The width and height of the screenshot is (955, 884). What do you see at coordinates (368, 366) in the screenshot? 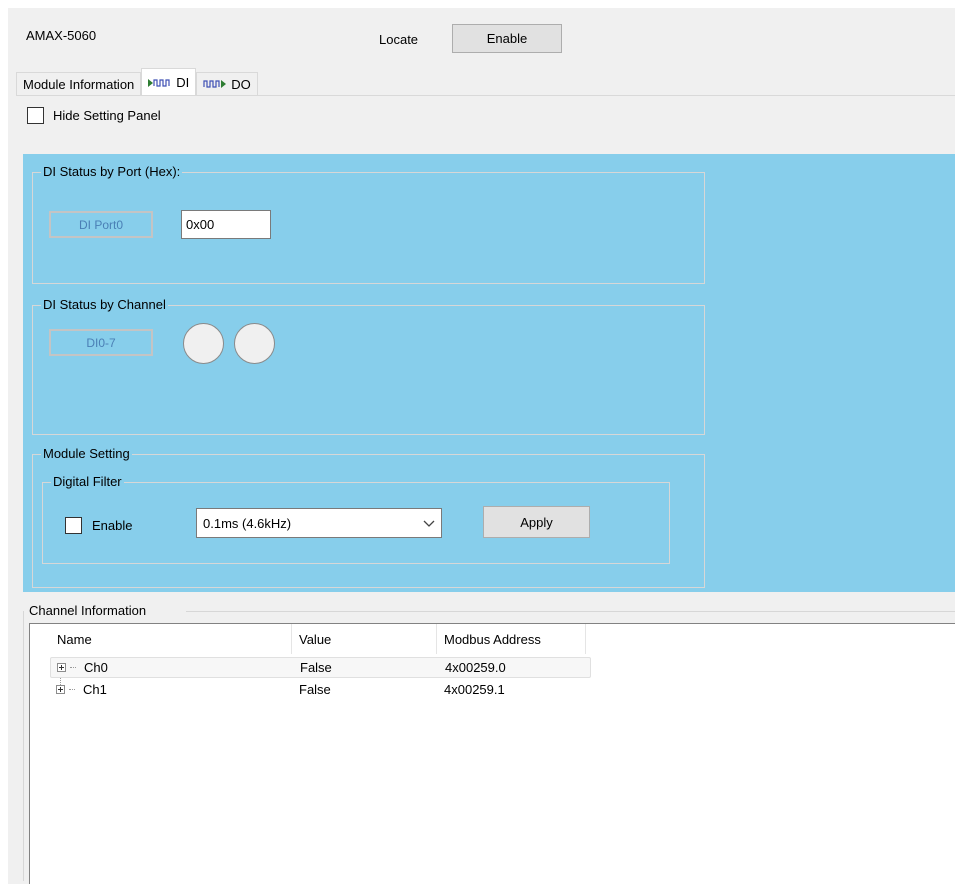
I see `di-status-by-channel-group: DI Status by Channel DI0-7` at bounding box center [368, 366].